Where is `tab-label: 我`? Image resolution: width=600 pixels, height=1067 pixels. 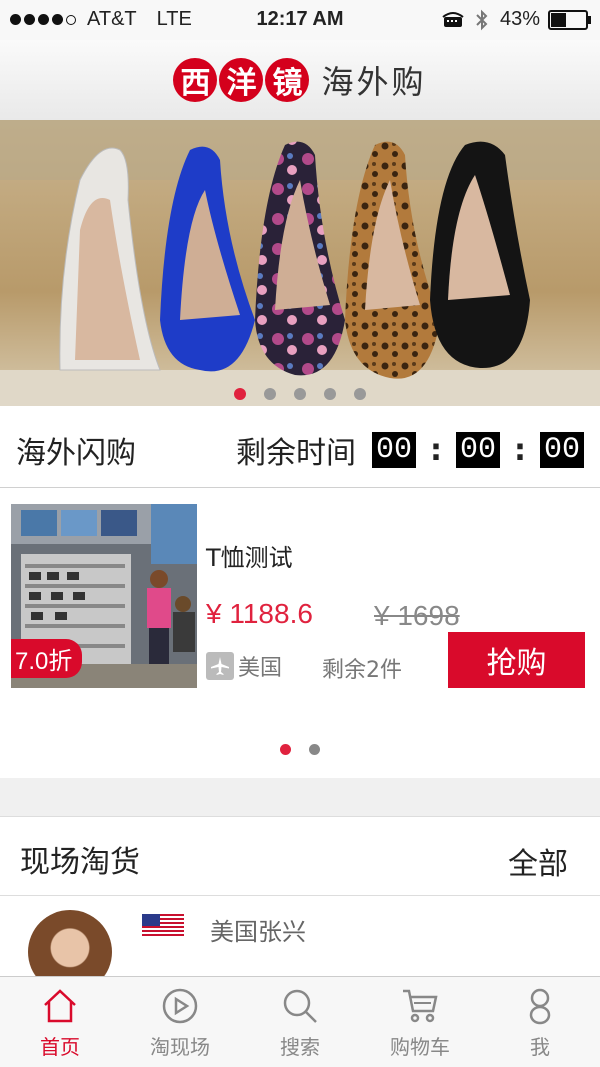
tab-label: 我 is located at coordinates (540, 1047).